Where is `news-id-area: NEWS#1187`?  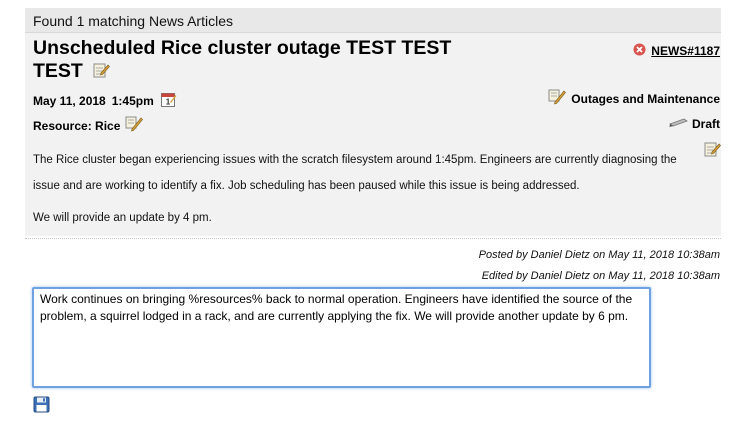 news-id-area: NEWS#1187 is located at coordinates (676, 51).